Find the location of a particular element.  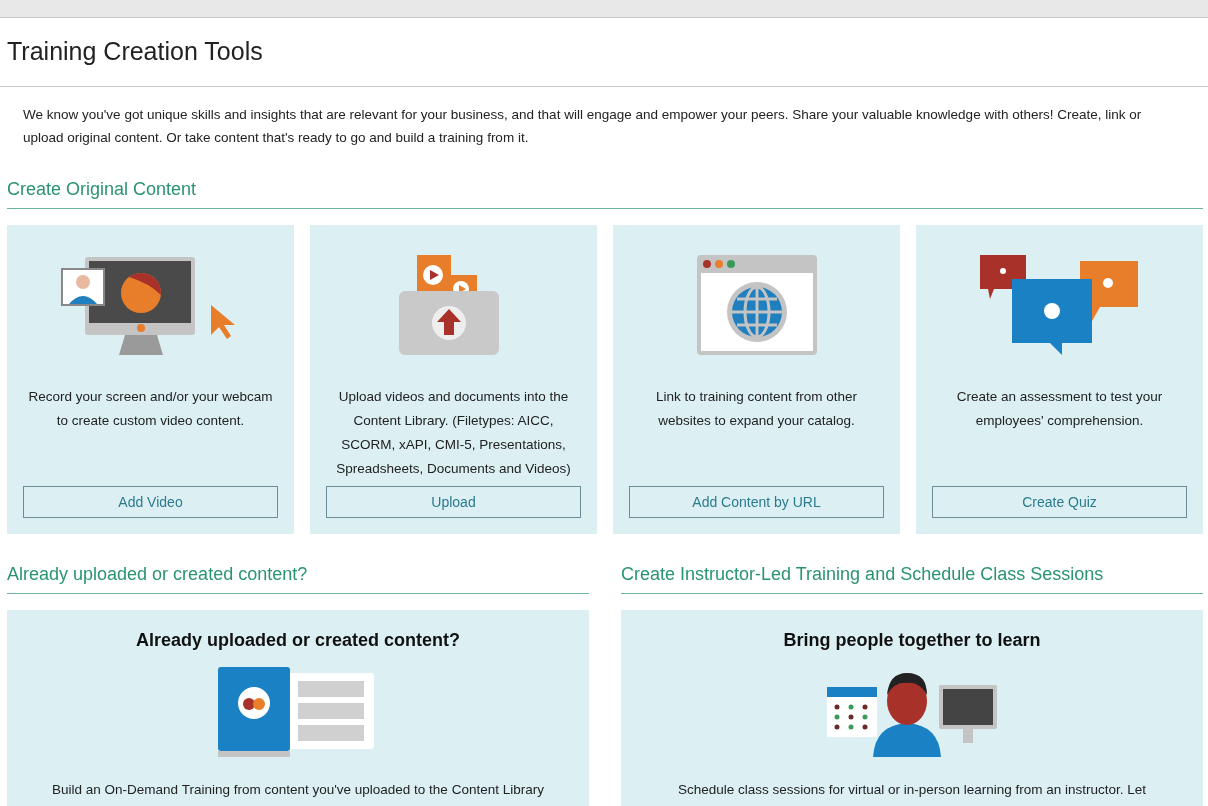

card-description: Build an On-Demand Training from content you've uploaded to the Content Library is located at coordinates (298, 790).